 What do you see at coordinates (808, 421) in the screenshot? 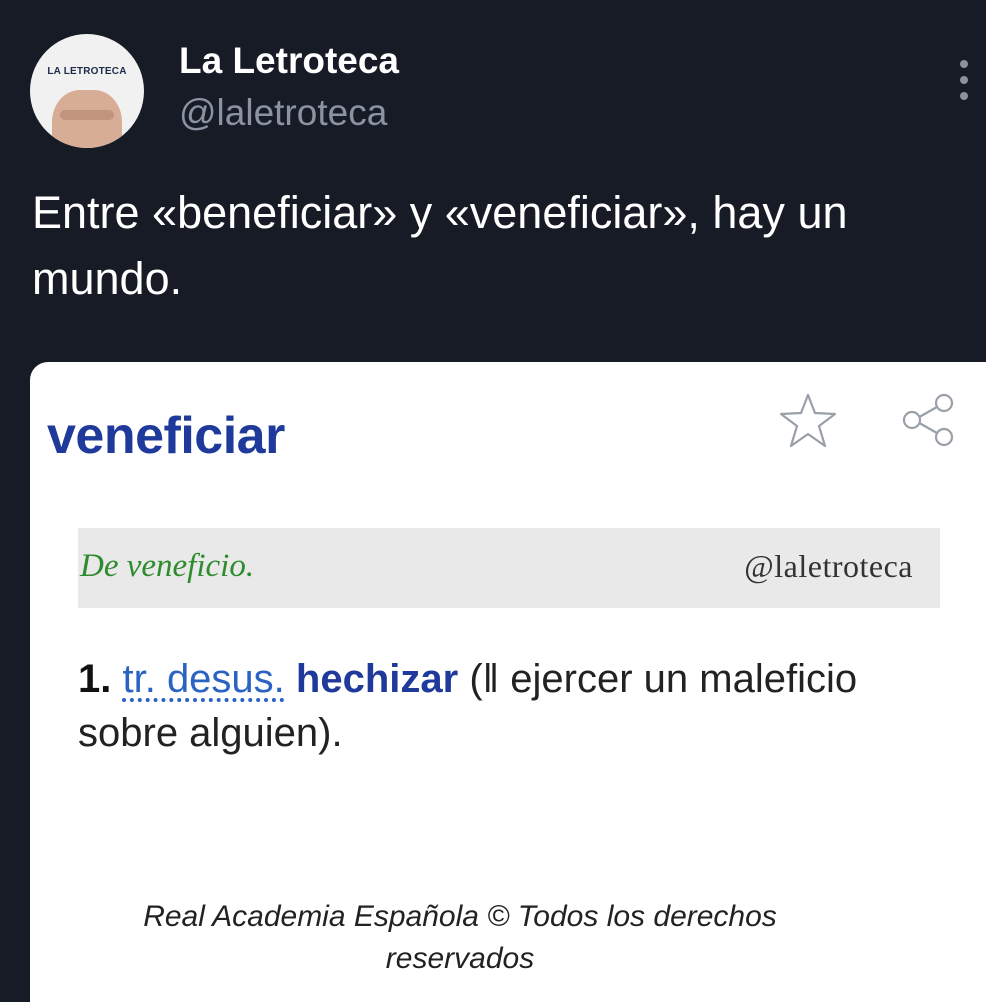
I see `star-icon` at bounding box center [808, 421].